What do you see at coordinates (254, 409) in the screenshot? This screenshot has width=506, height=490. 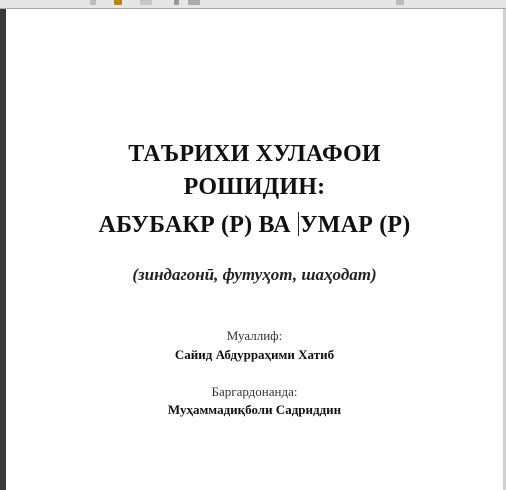 I see `translator-name: Муҳаммадиқболи Садриддин` at bounding box center [254, 409].